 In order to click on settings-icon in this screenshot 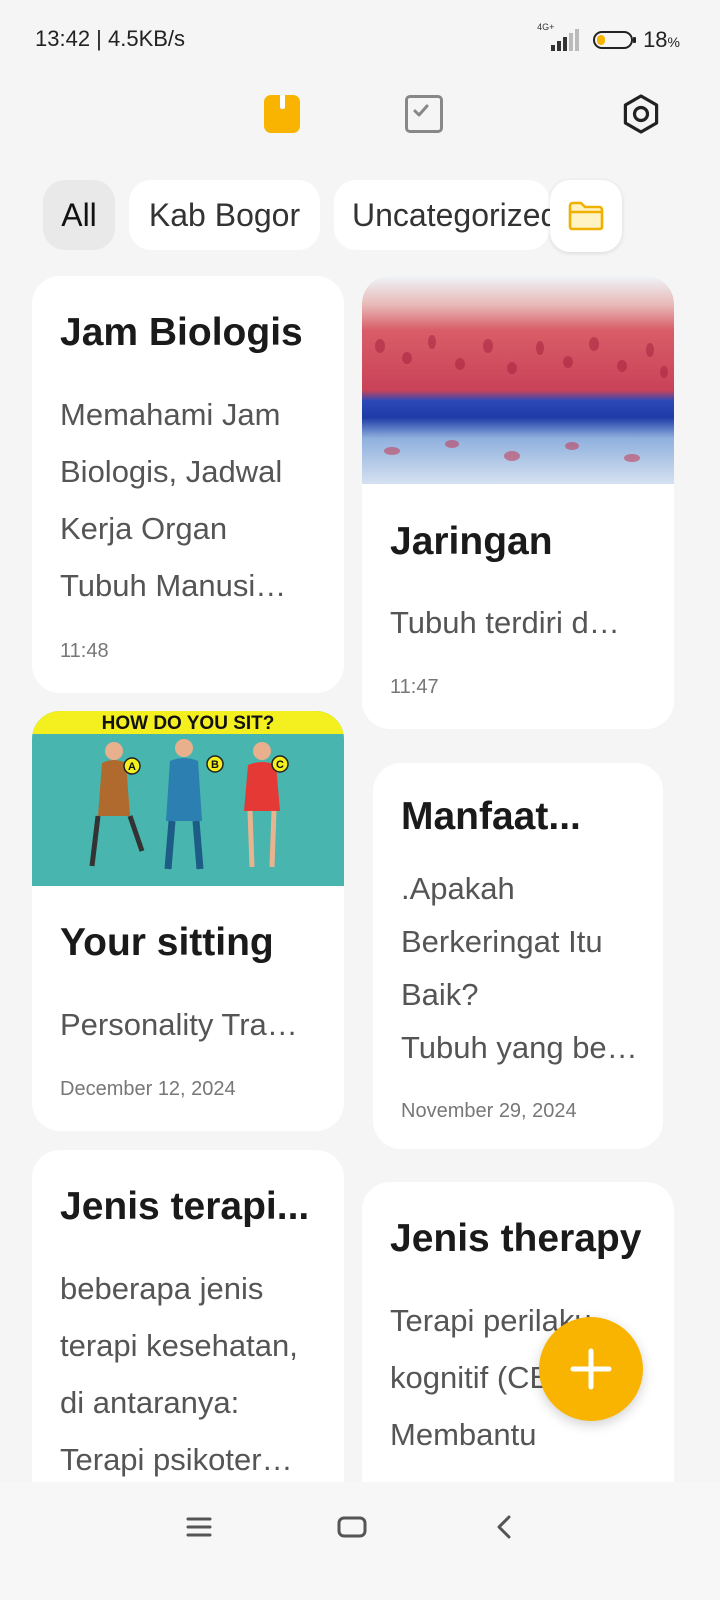, I will do `click(641, 114)`.